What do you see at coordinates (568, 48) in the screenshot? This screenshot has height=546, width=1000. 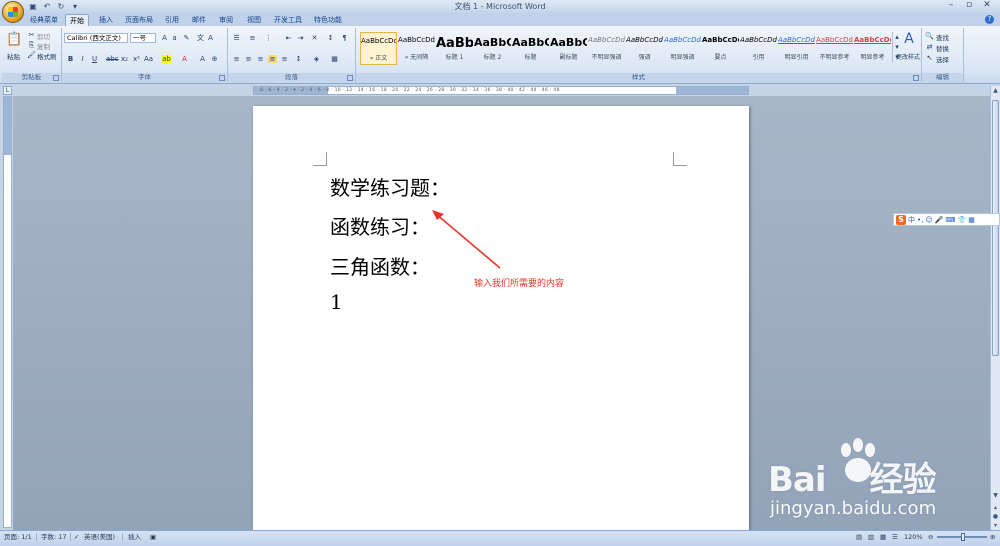 I see `style-subtitle: AaBbC 副标题` at bounding box center [568, 48].